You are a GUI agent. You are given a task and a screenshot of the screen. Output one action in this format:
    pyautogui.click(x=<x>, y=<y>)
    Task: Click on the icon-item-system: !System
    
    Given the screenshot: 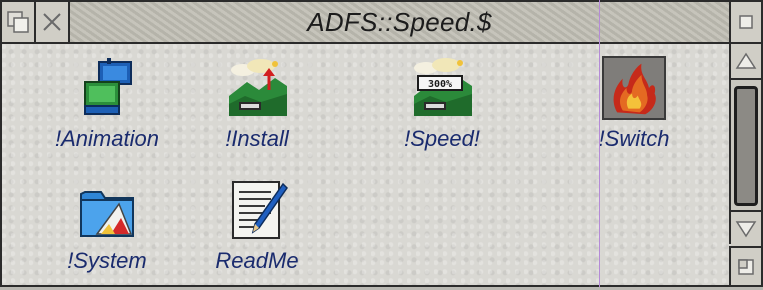 What is the action you would take?
    pyautogui.click(x=107, y=230)
    